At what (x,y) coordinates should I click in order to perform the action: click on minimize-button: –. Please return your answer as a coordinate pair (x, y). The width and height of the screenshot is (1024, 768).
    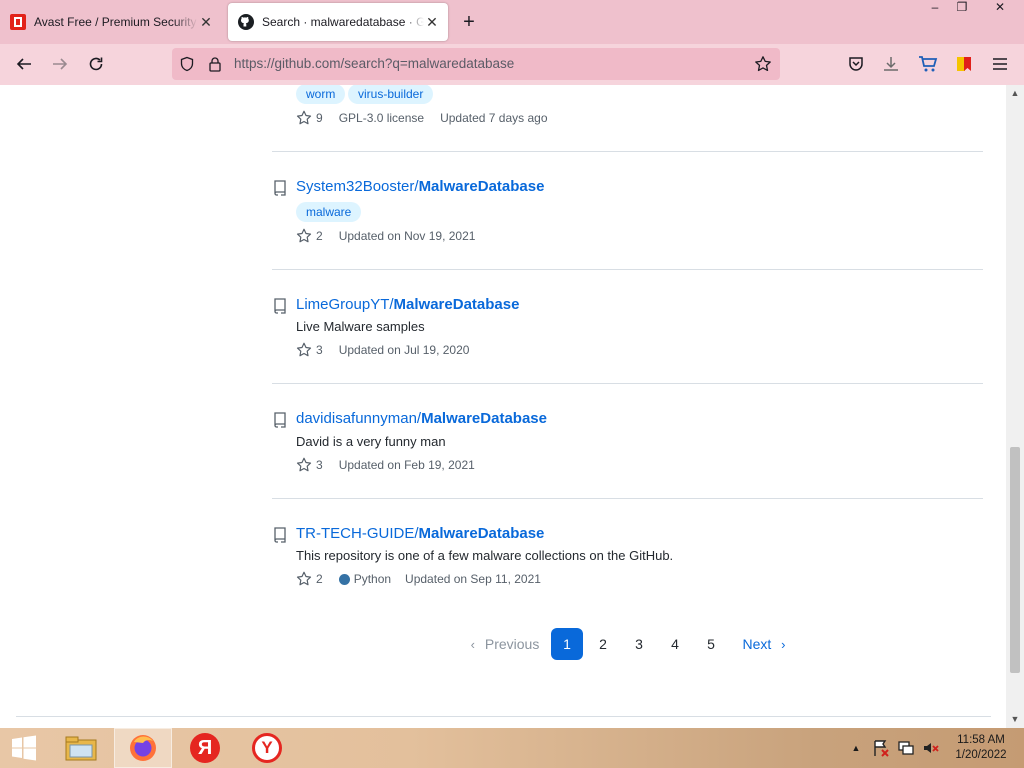
    Looking at the image, I should click on (935, 10).